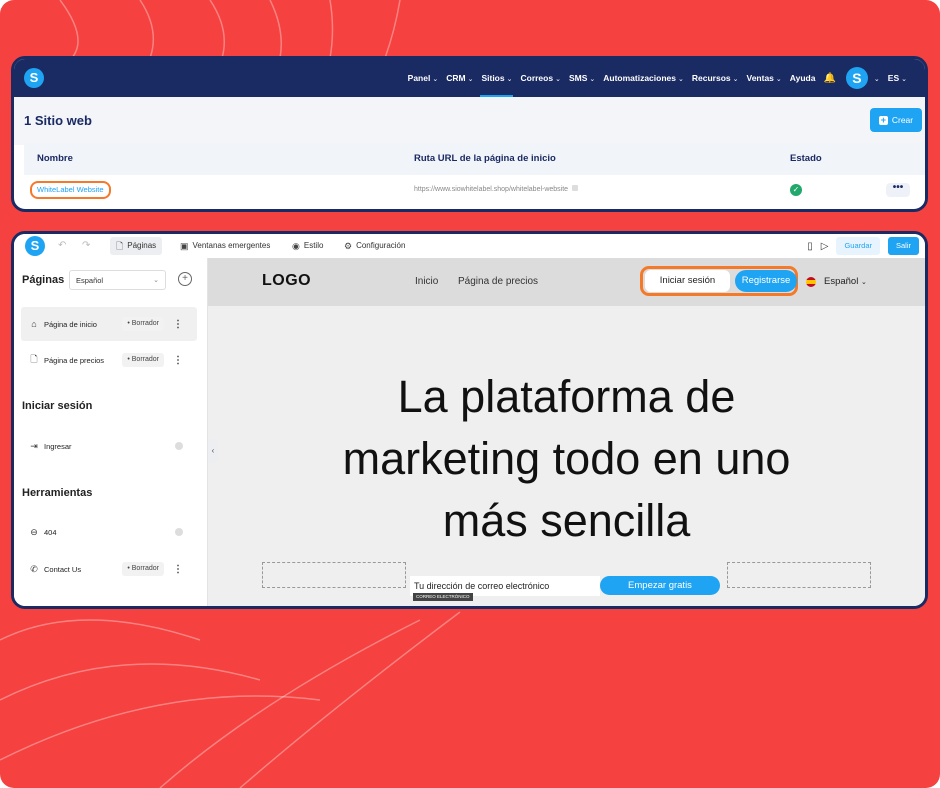 The height and width of the screenshot is (788, 940). What do you see at coordinates (58, 446) in the screenshot?
I see `page-label: Ingresar` at bounding box center [58, 446].